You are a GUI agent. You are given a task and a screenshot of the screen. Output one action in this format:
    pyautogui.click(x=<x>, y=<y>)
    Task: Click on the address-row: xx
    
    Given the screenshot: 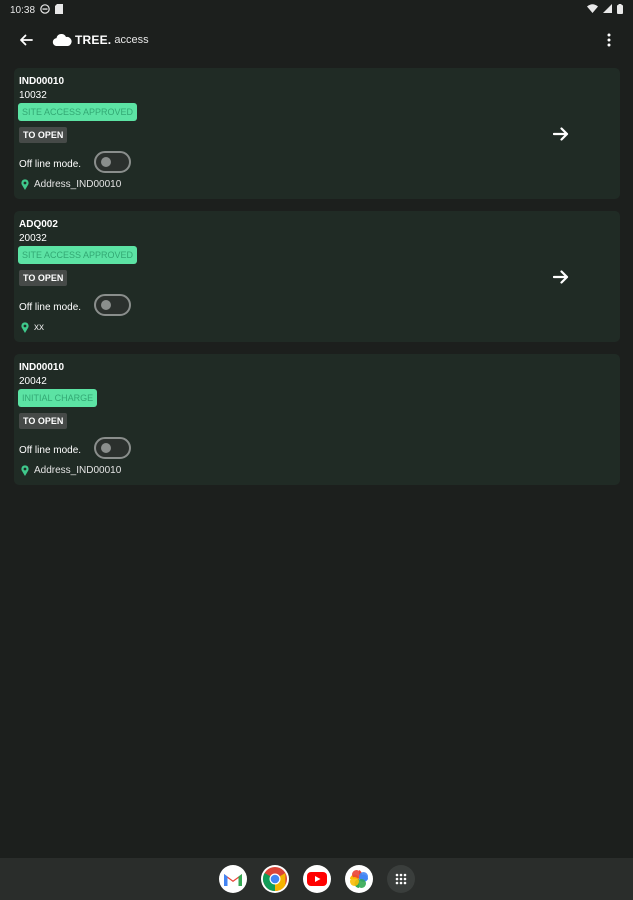 What is the action you would take?
    pyautogui.click(x=32, y=327)
    